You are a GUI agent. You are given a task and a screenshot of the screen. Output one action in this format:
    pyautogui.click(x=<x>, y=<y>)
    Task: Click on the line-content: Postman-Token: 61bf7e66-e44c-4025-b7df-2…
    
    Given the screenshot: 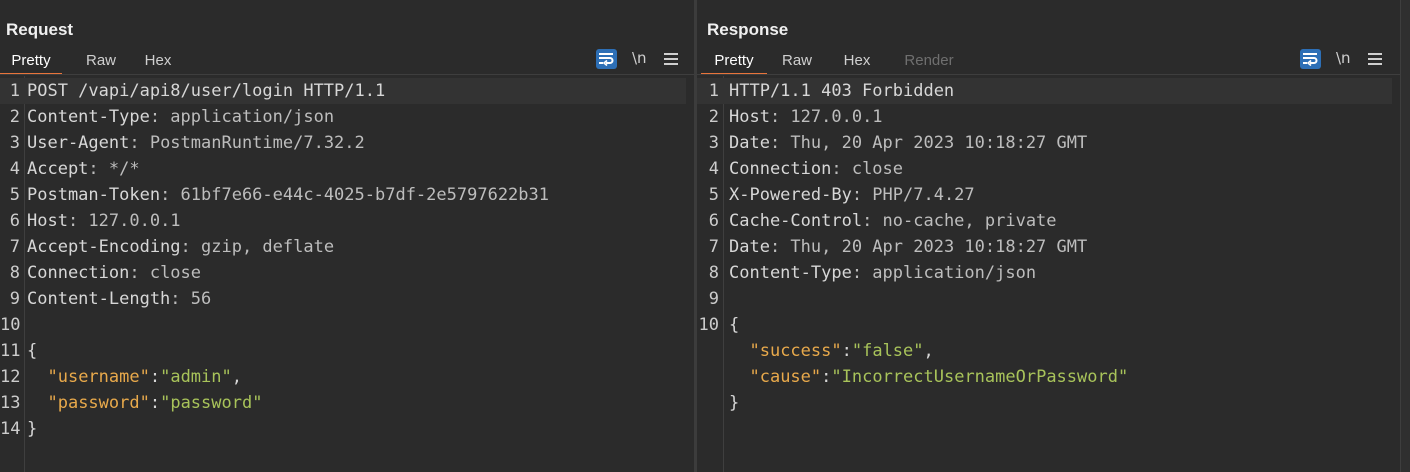 What is the action you would take?
    pyautogui.click(x=288, y=195)
    